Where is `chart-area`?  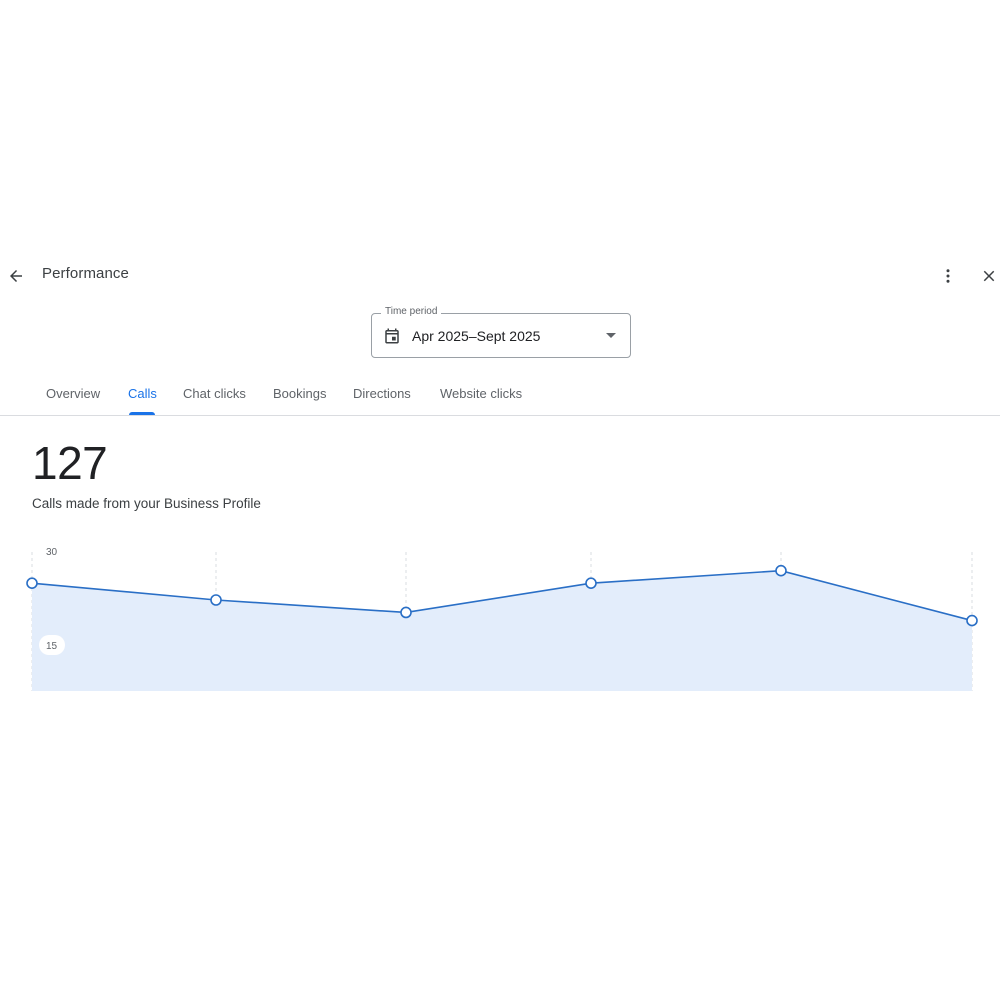 chart-area is located at coordinates (502, 630).